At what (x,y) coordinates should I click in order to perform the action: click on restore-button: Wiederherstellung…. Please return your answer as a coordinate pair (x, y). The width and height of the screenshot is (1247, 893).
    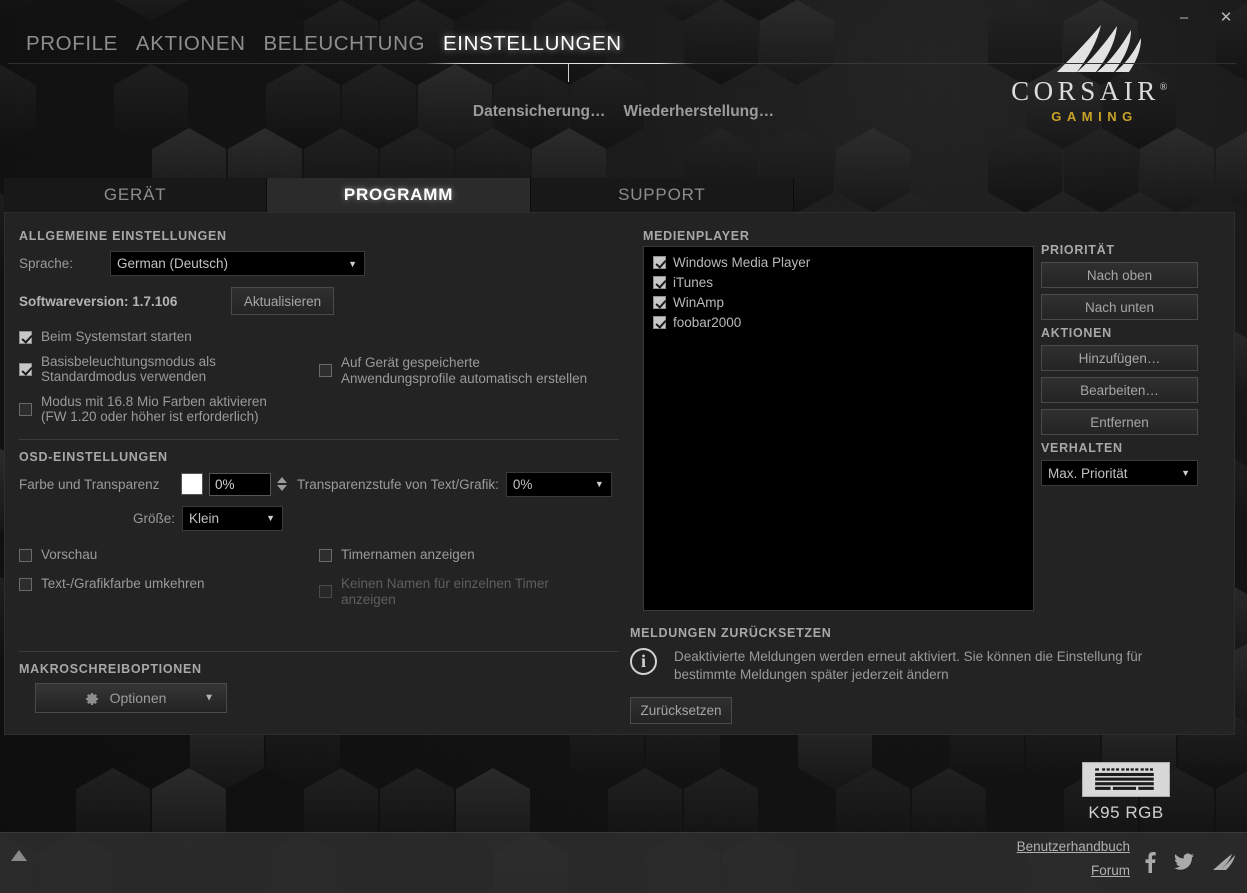
    Looking at the image, I should click on (699, 112).